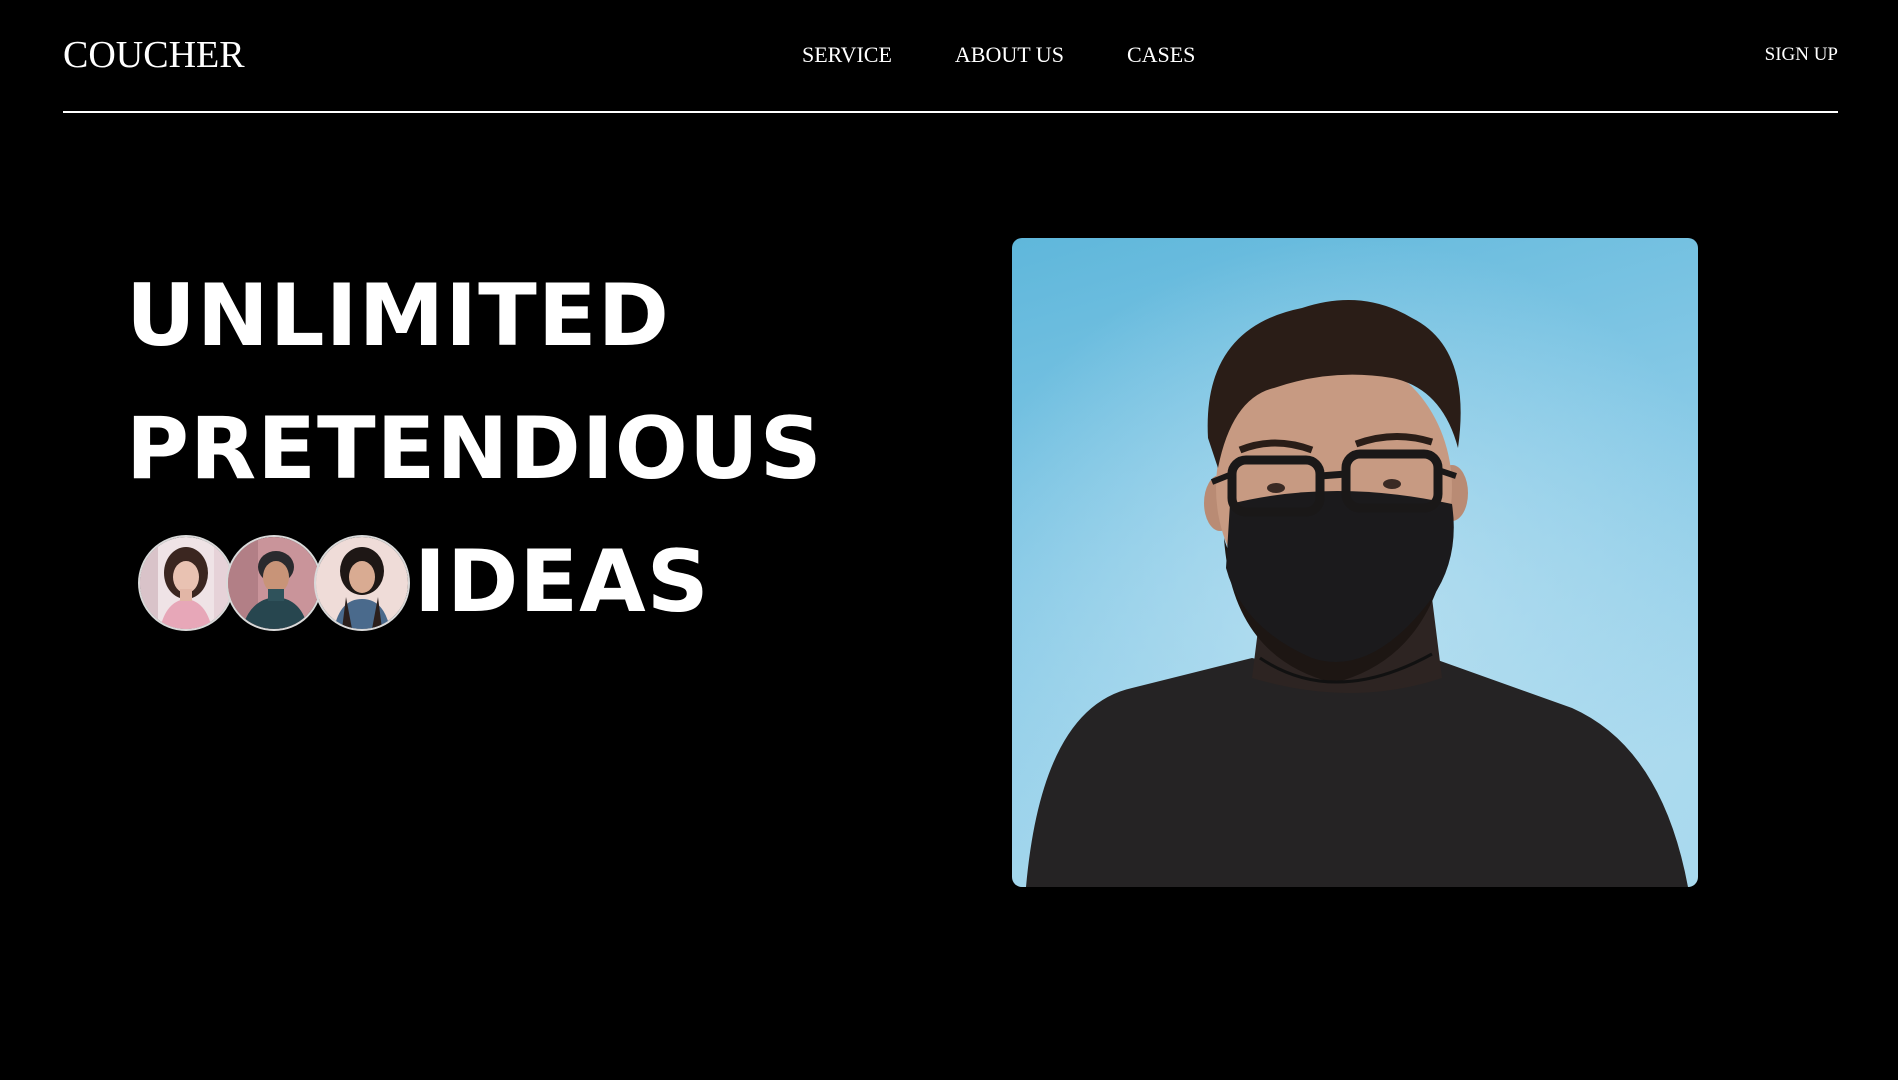 The height and width of the screenshot is (1080, 1898). Describe the element at coordinates (1009, 55) in the screenshot. I see `nav-about-us-link: ABOUT US` at that location.